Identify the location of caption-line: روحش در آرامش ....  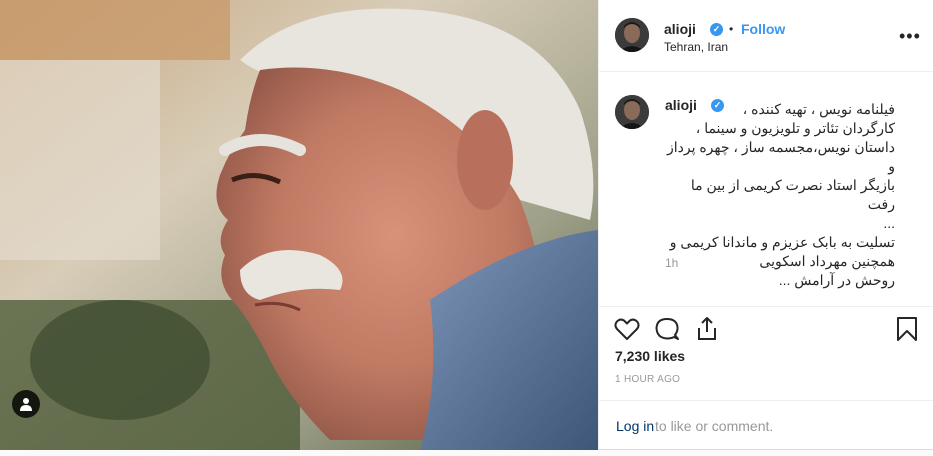
(836, 280).